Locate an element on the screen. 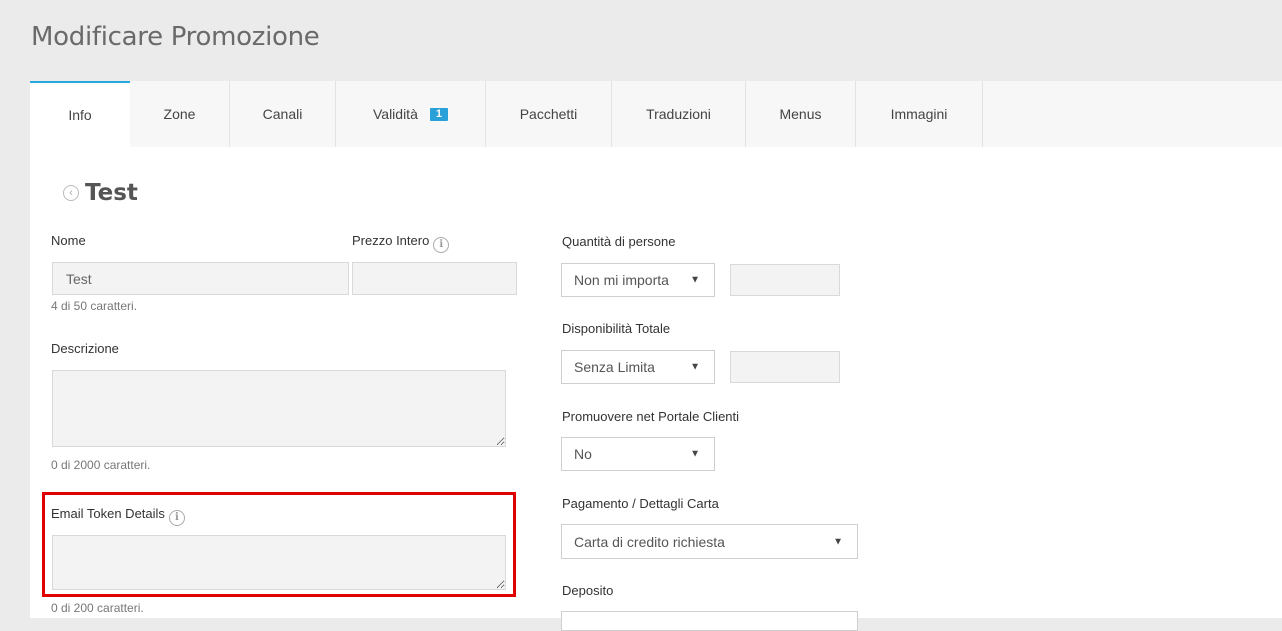  tab-pacchetti: Pacchetti is located at coordinates (549, 114).